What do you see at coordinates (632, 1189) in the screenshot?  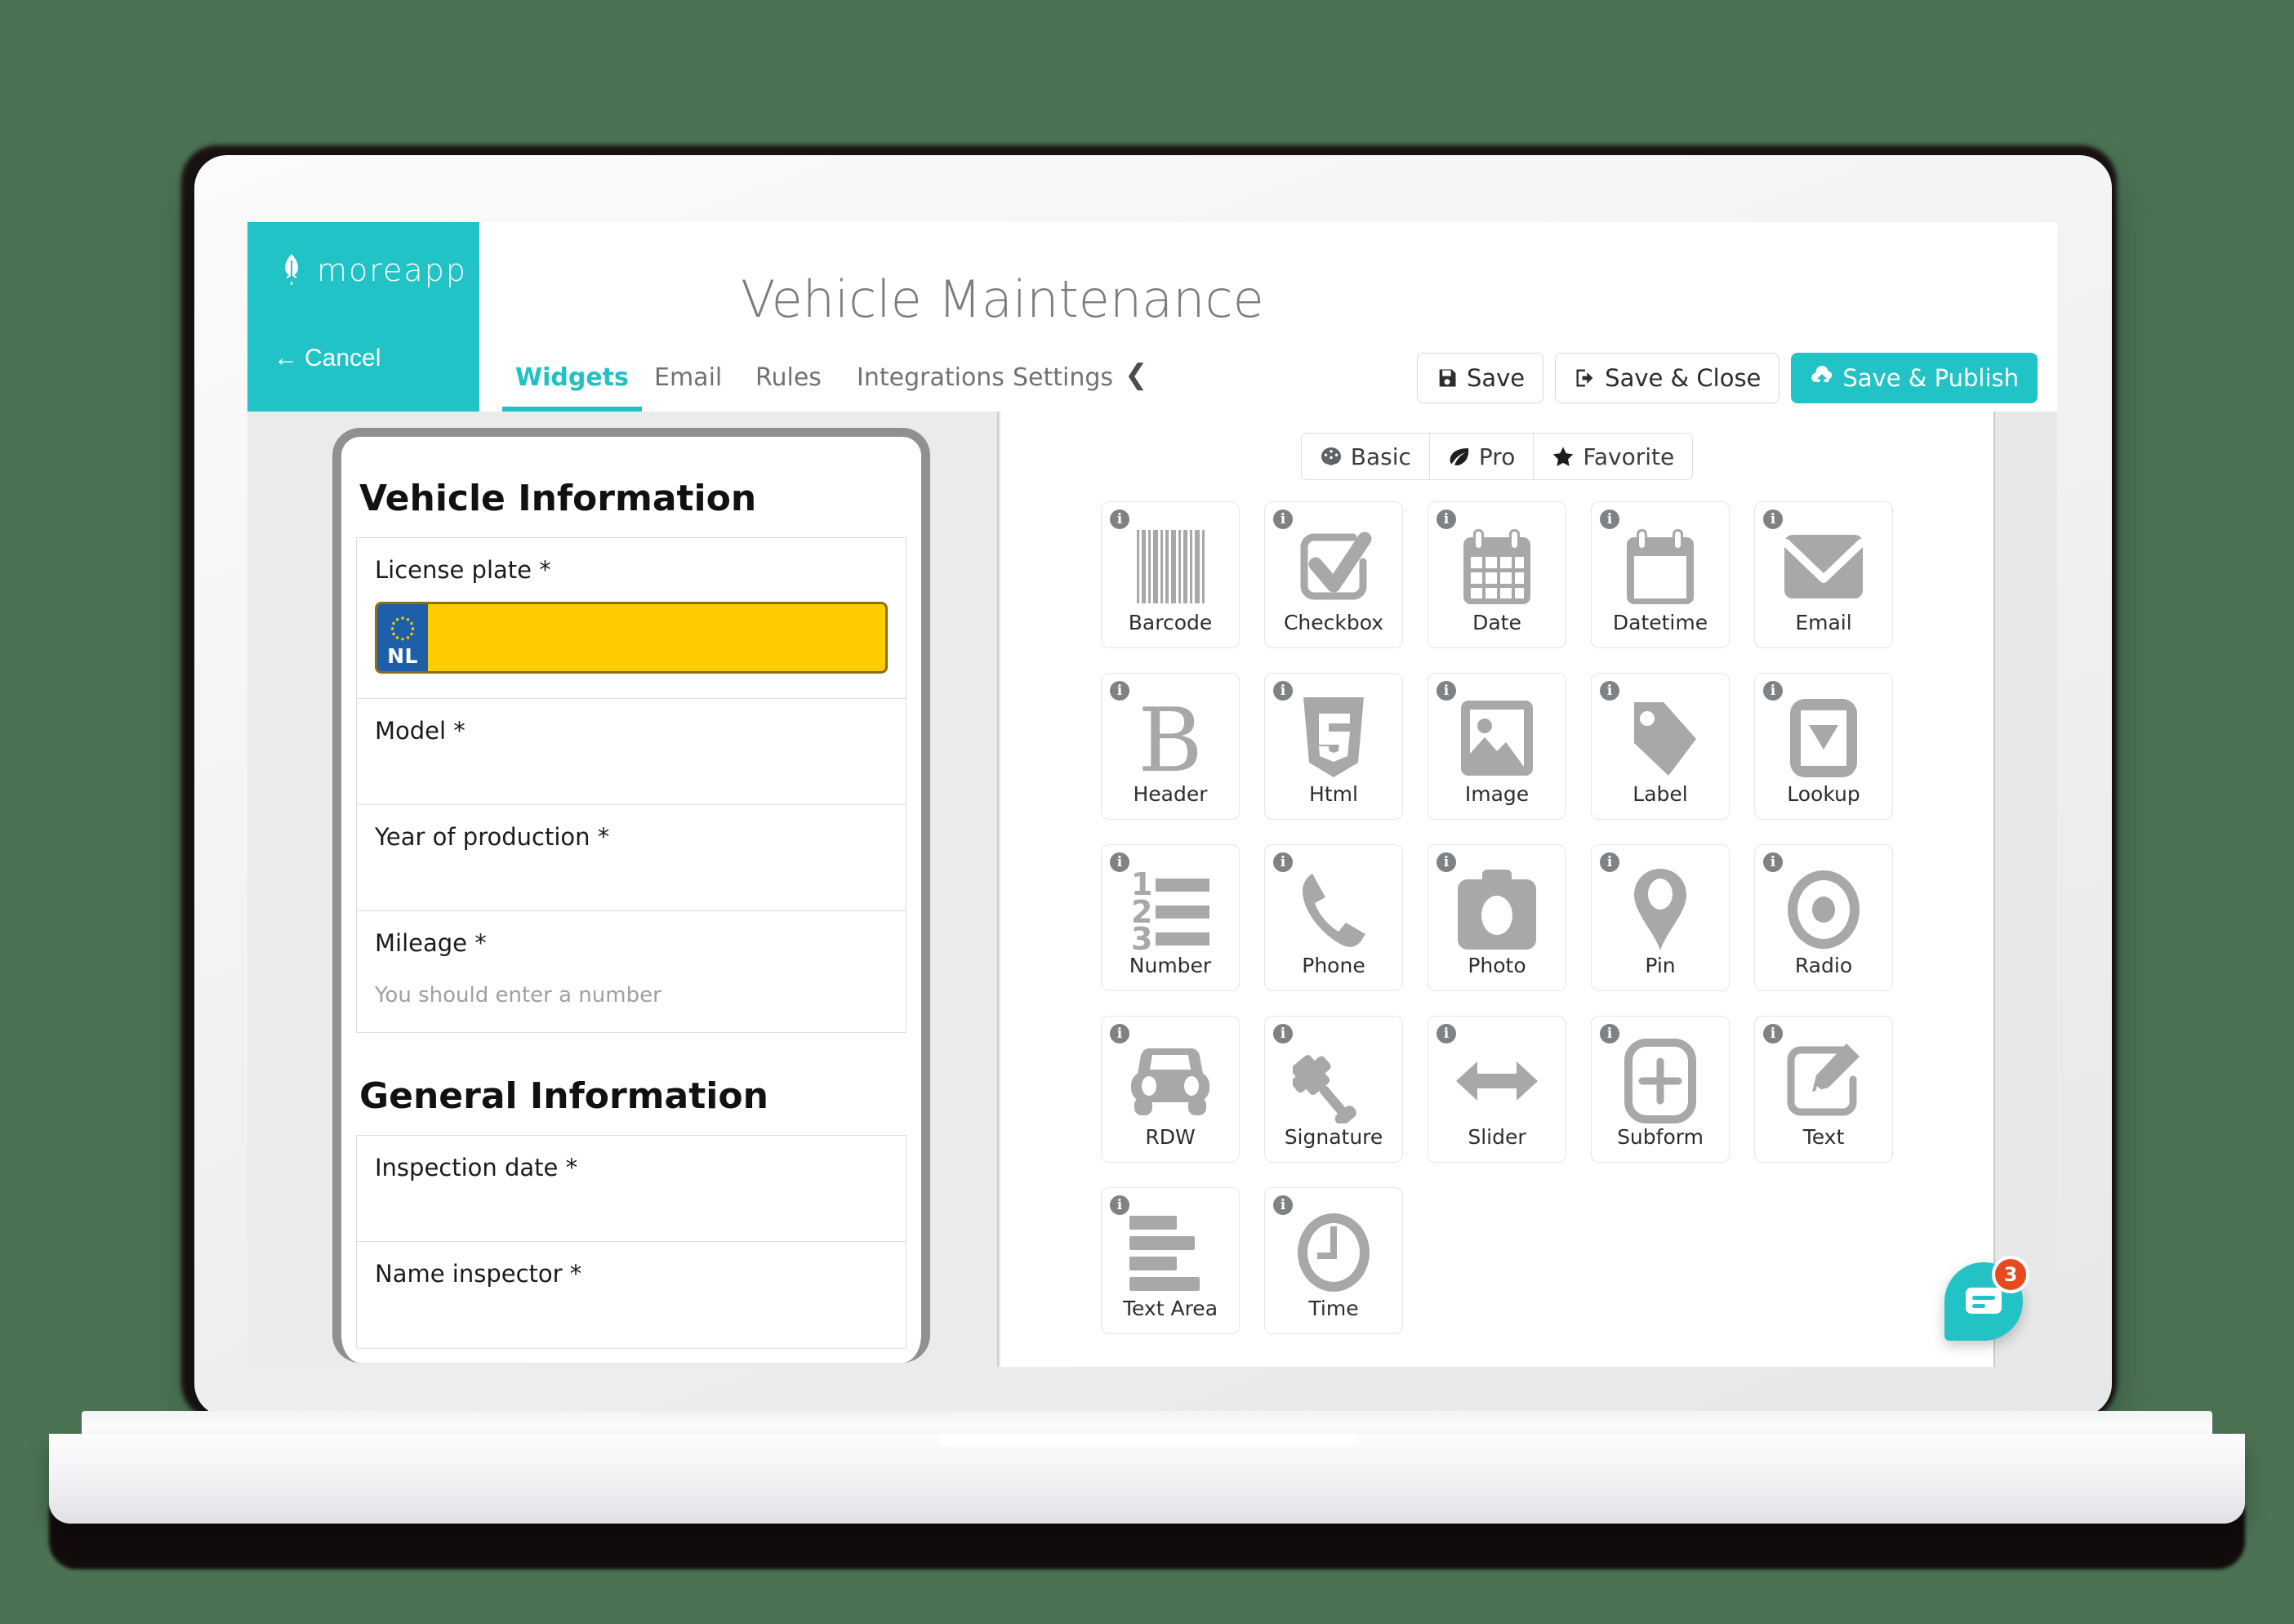 I see `field-inspection-date: Inspection date *` at bounding box center [632, 1189].